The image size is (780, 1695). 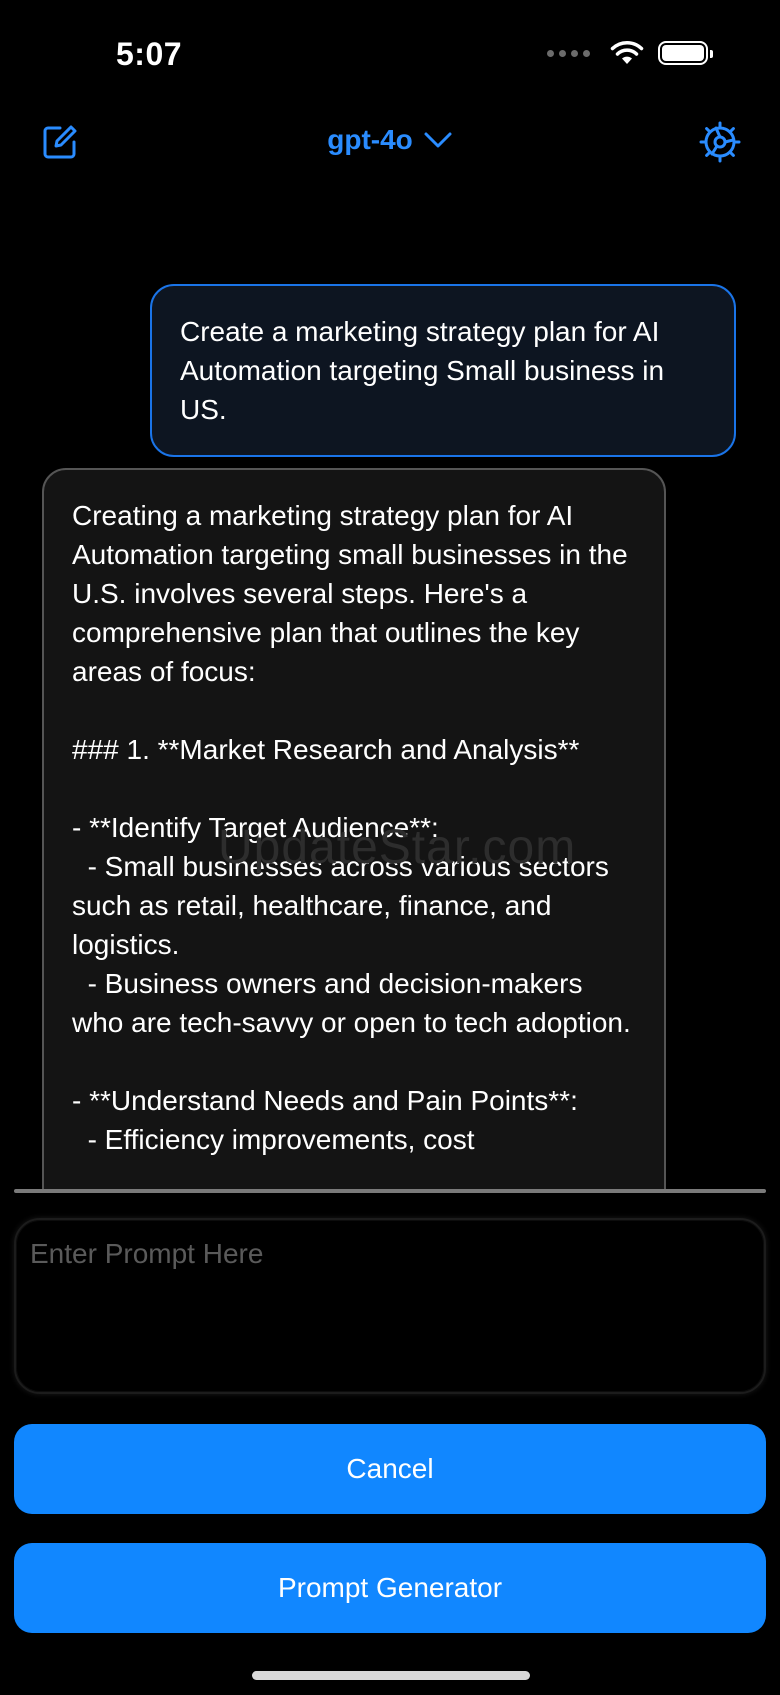 What do you see at coordinates (390, 55) in the screenshot?
I see `status-bar: 5:07` at bounding box center [390, 55].